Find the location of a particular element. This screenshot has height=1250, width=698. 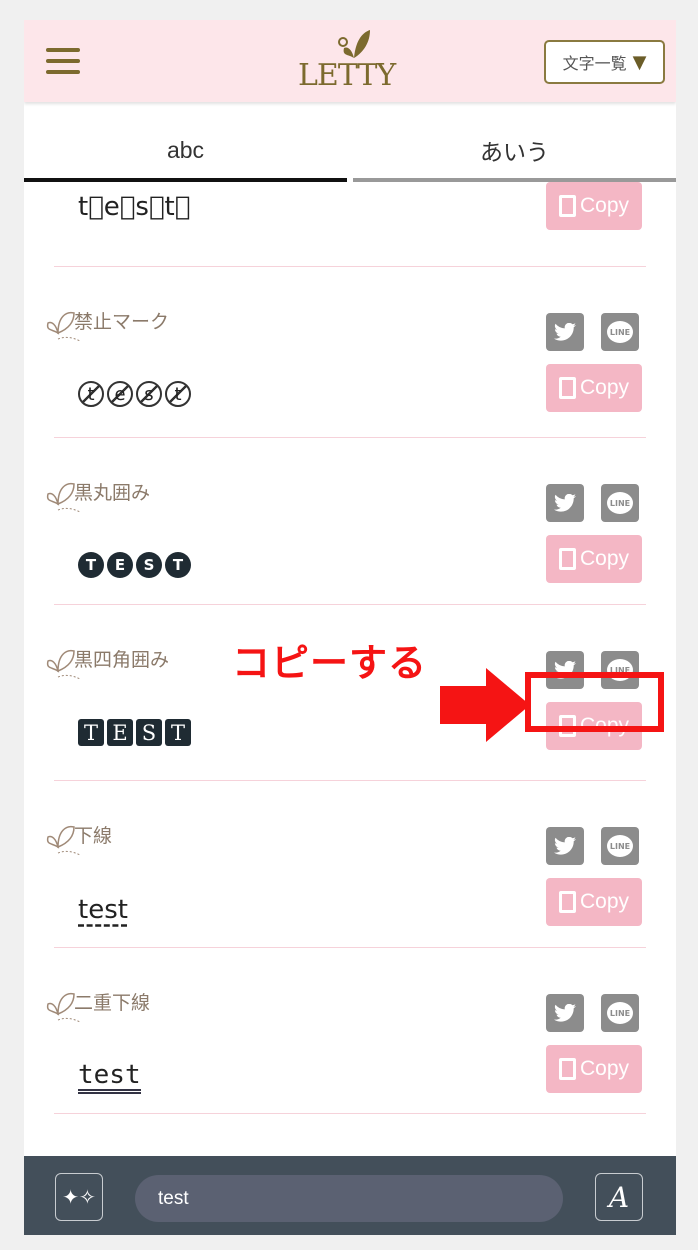

sparkle-icon: ✦✧ is located at coordinates (79, 1197).